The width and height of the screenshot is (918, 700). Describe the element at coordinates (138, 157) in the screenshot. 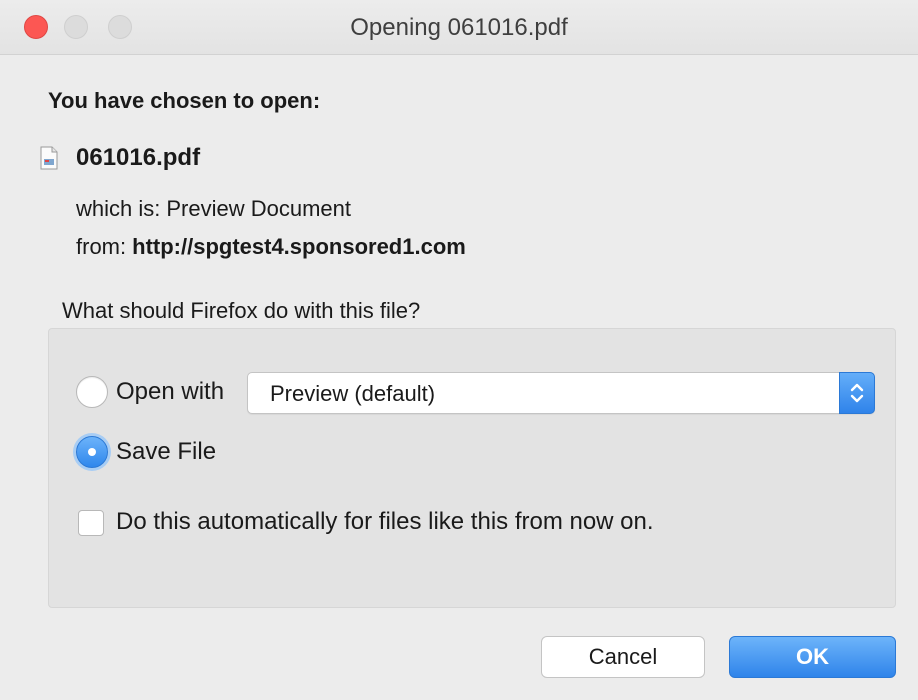

I see `file-name: 061016.pdf` at that location.